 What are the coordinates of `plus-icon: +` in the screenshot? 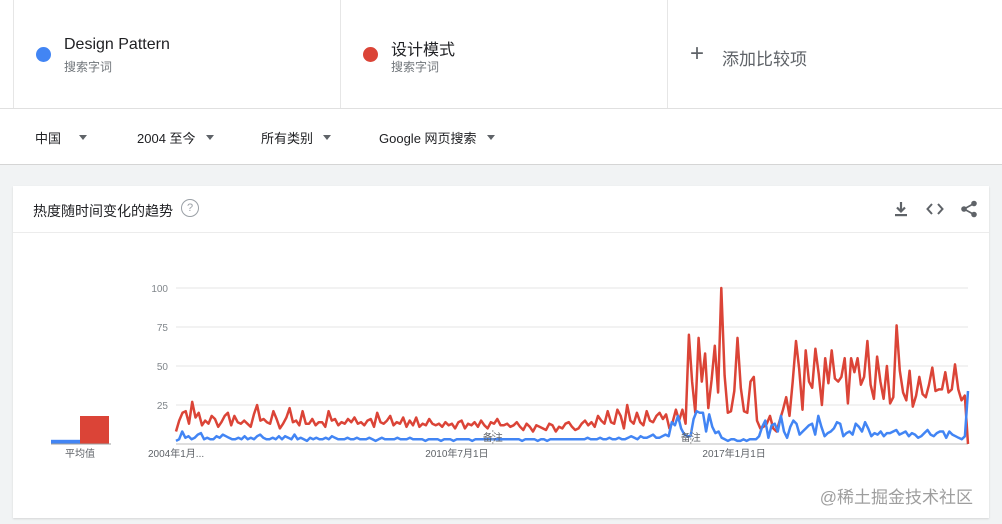 It's located at (697, 53).